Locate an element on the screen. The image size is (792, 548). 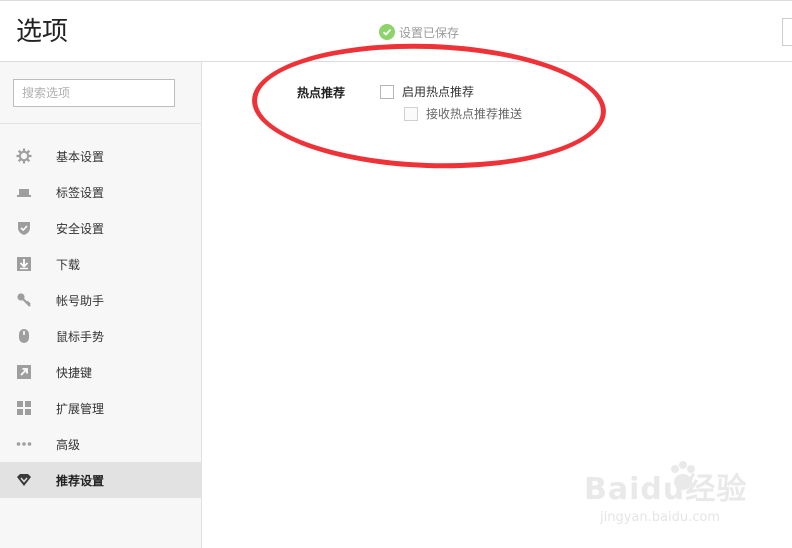
sidebar-item-mouse-gesture: 鼠标手势 is located at coordinates (100, 336).